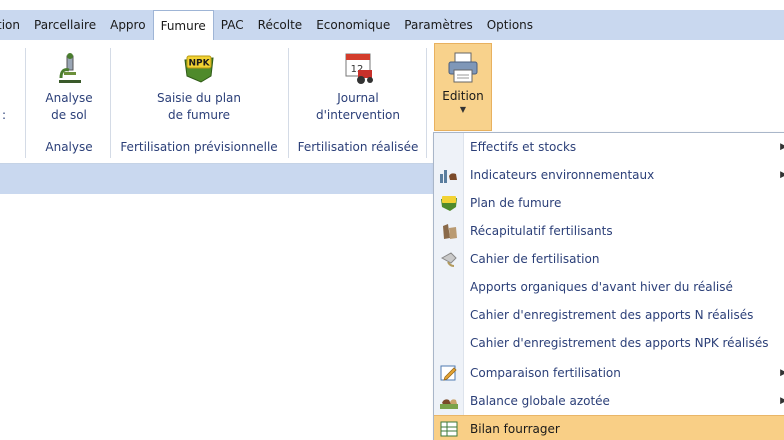 This screenshot has width=784, height=440. Describe the element at coordinates (449, 404) in the screenshot. I see `cattle-field-icon` at that location.